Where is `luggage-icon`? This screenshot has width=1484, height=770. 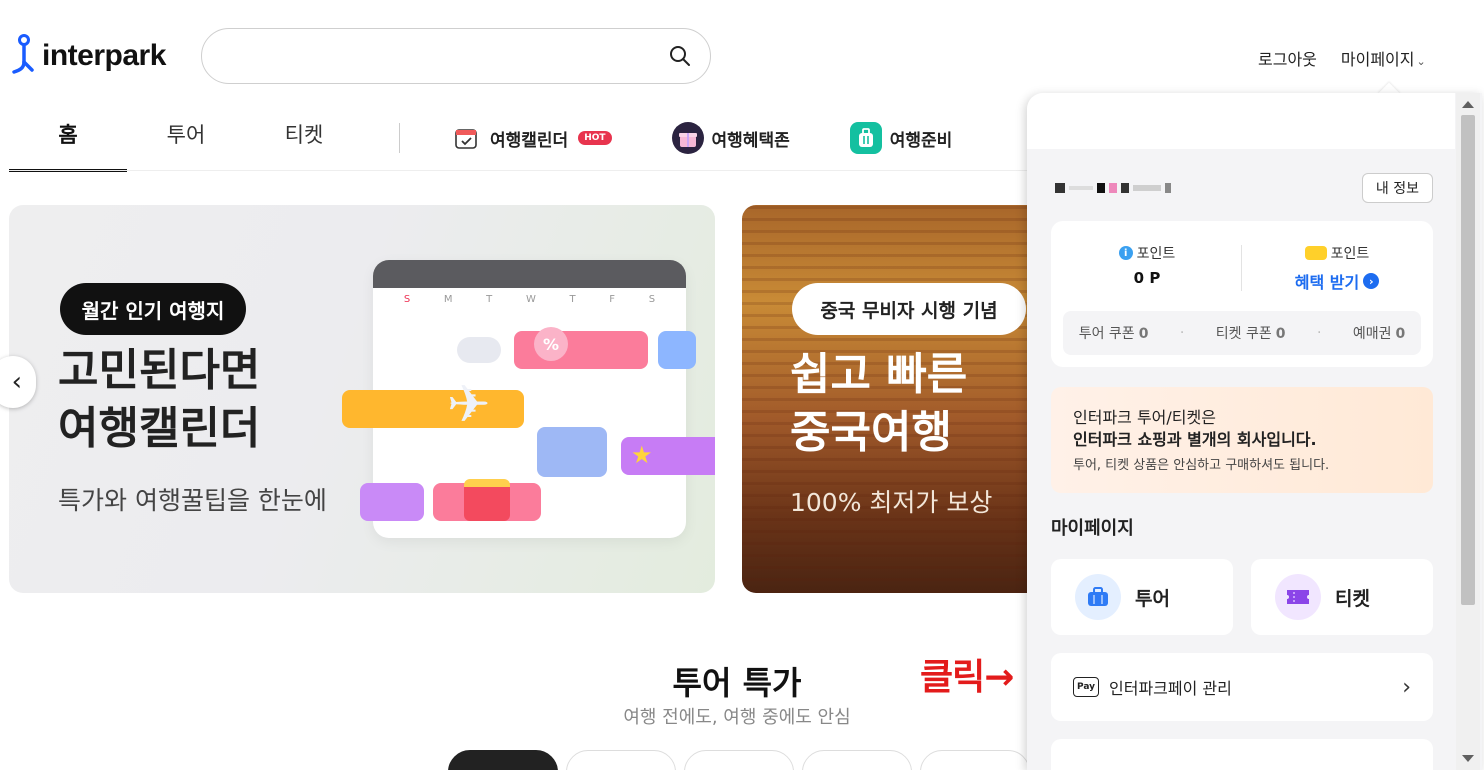
luggage-icon is located at coordinates (865, 138).